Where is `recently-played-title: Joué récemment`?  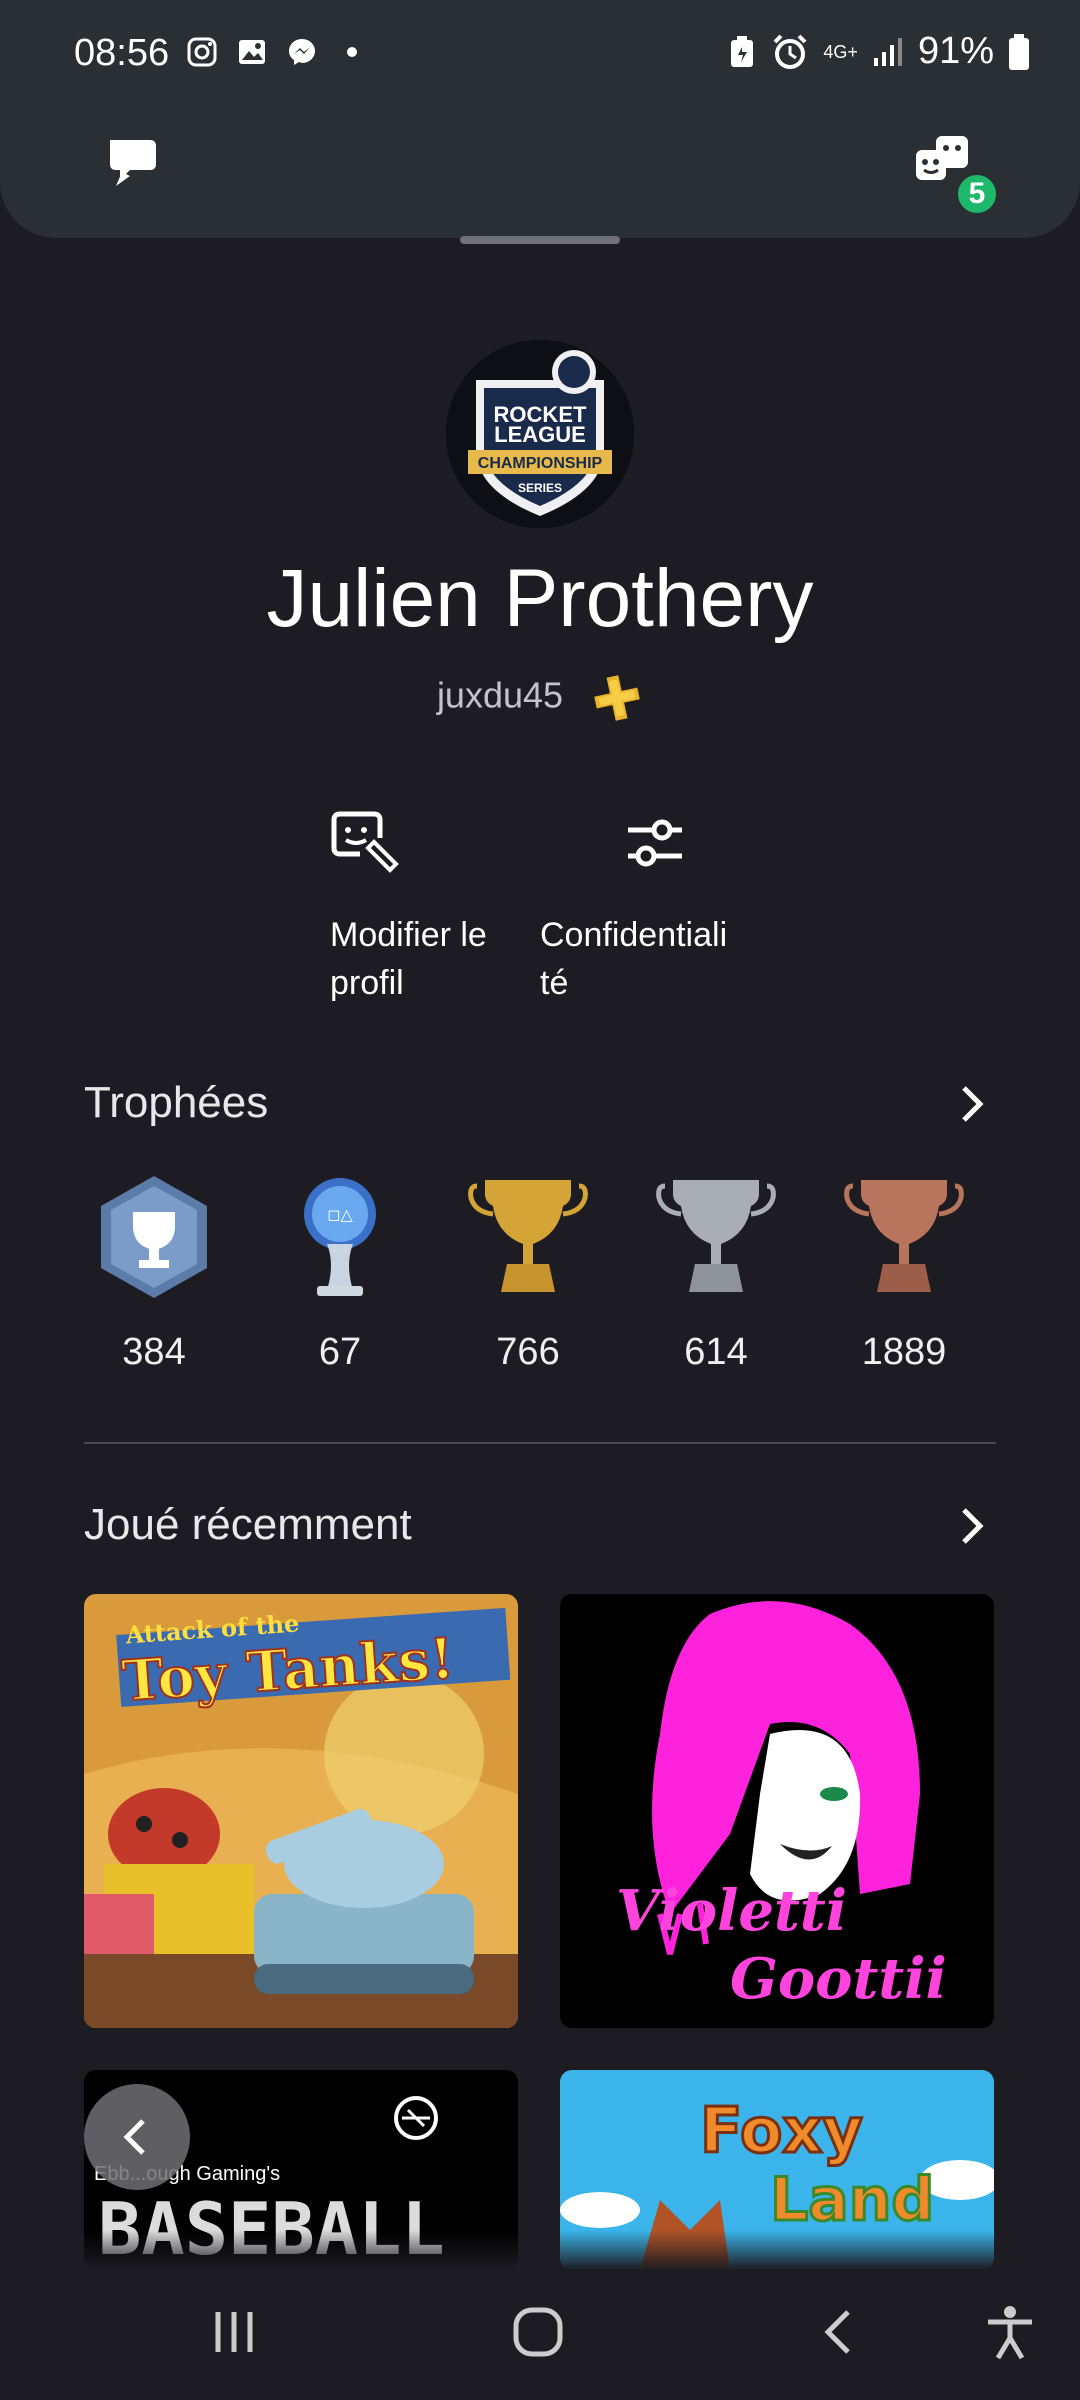
recently-played-title: Joué récemment is located at coordinates (248, 1524).